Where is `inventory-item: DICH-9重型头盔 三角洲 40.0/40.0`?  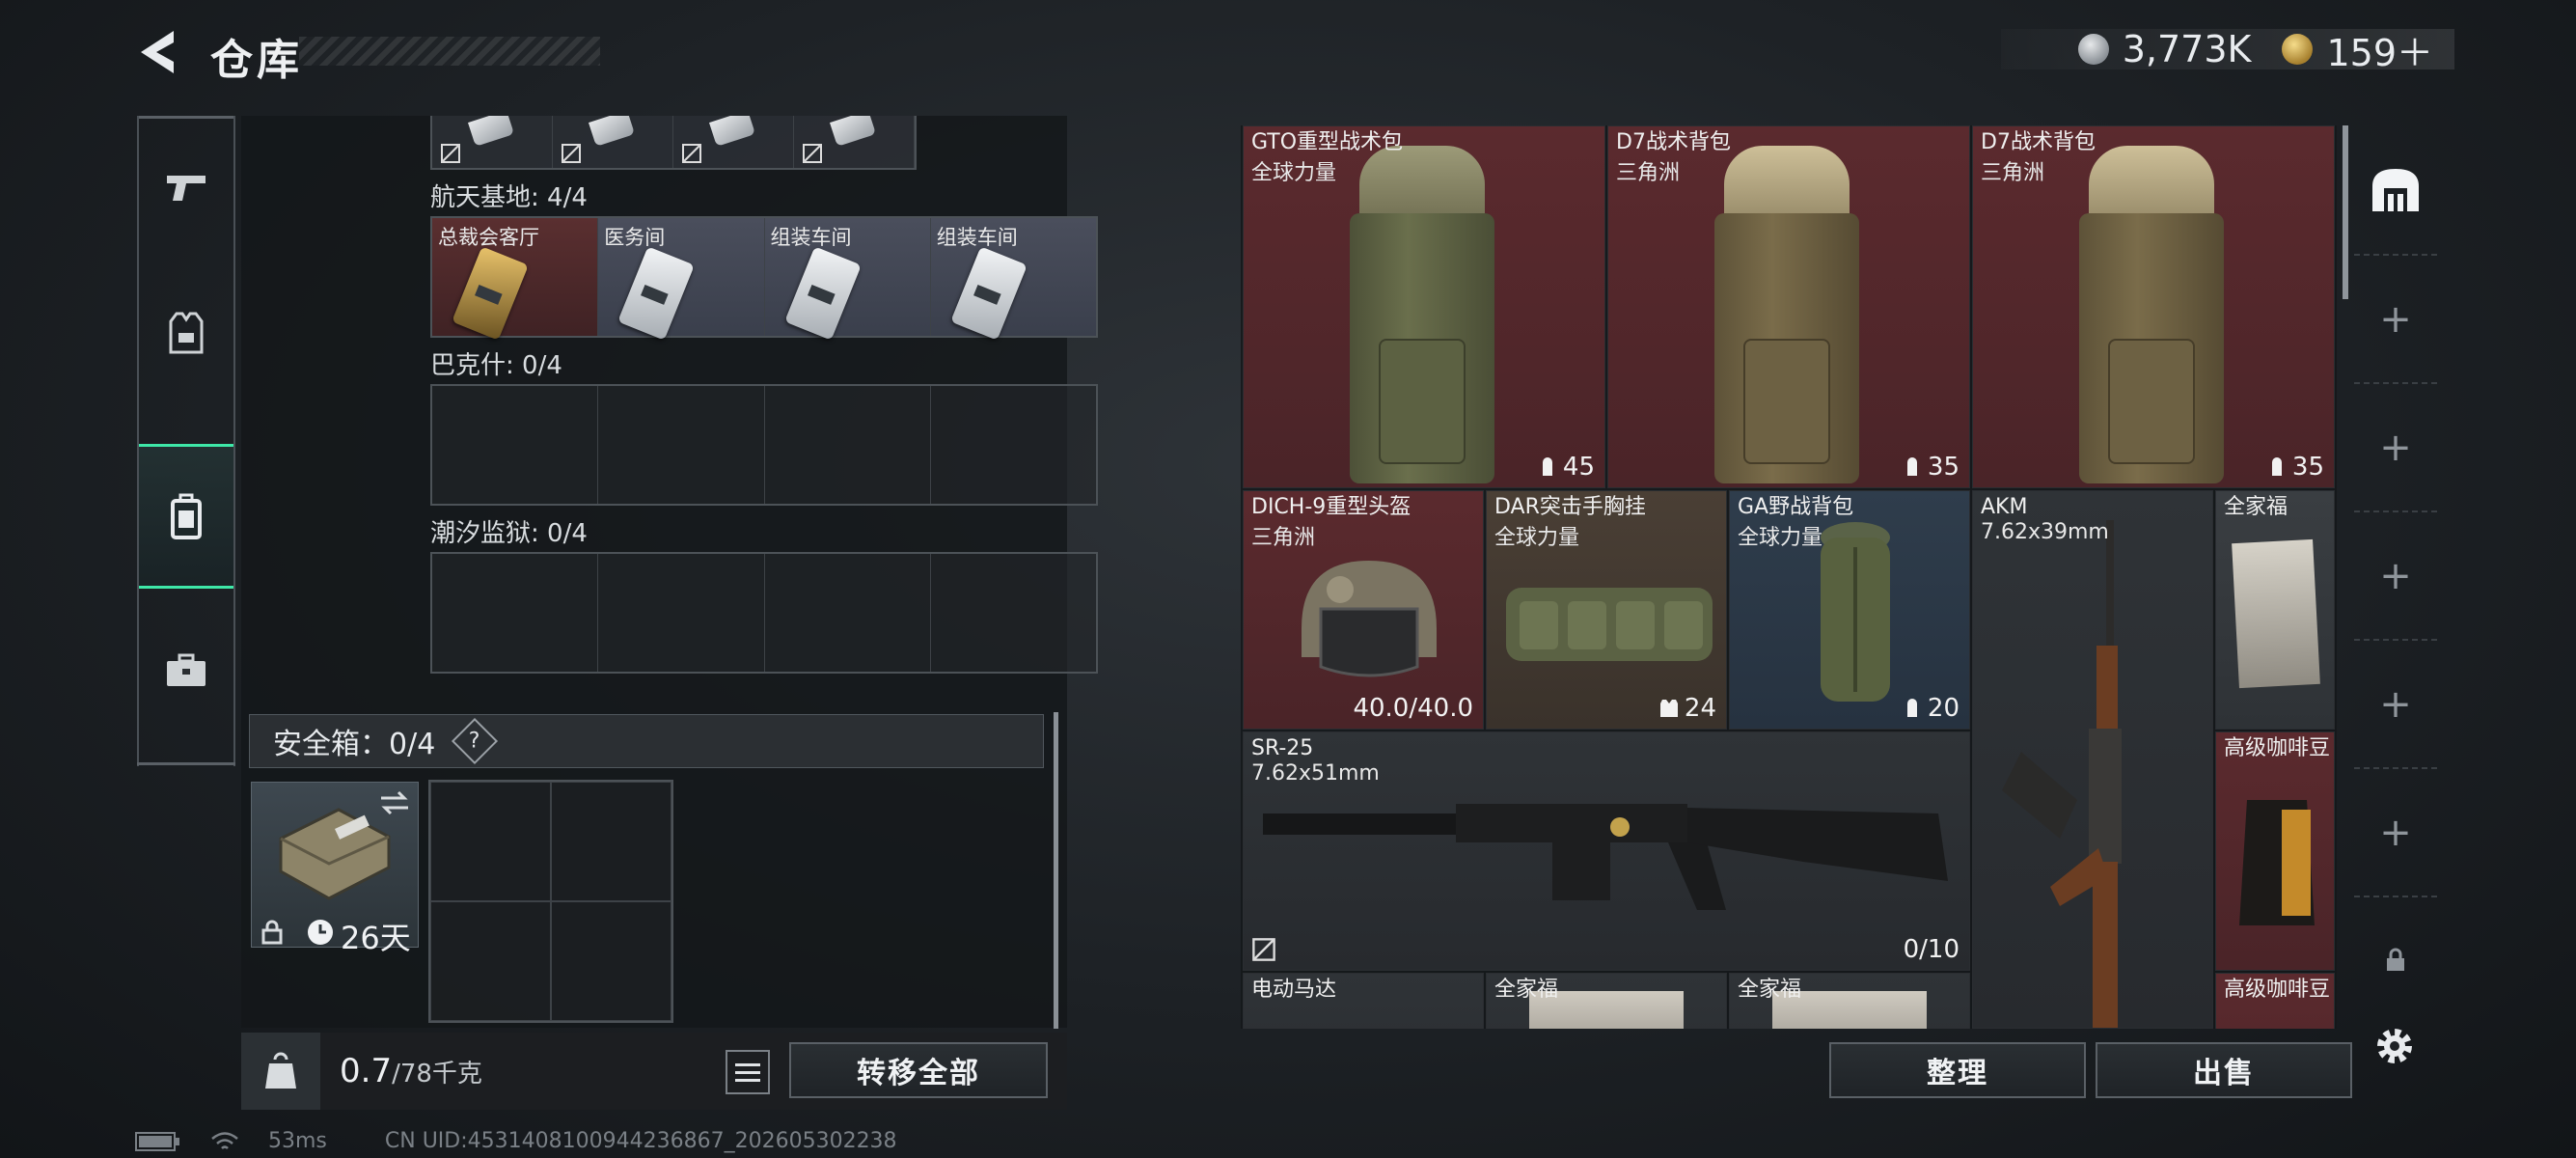 inventory-item: DICH-9重型头盔 三角洲 40.0/40.0 is located at coordinates (1363, 610).